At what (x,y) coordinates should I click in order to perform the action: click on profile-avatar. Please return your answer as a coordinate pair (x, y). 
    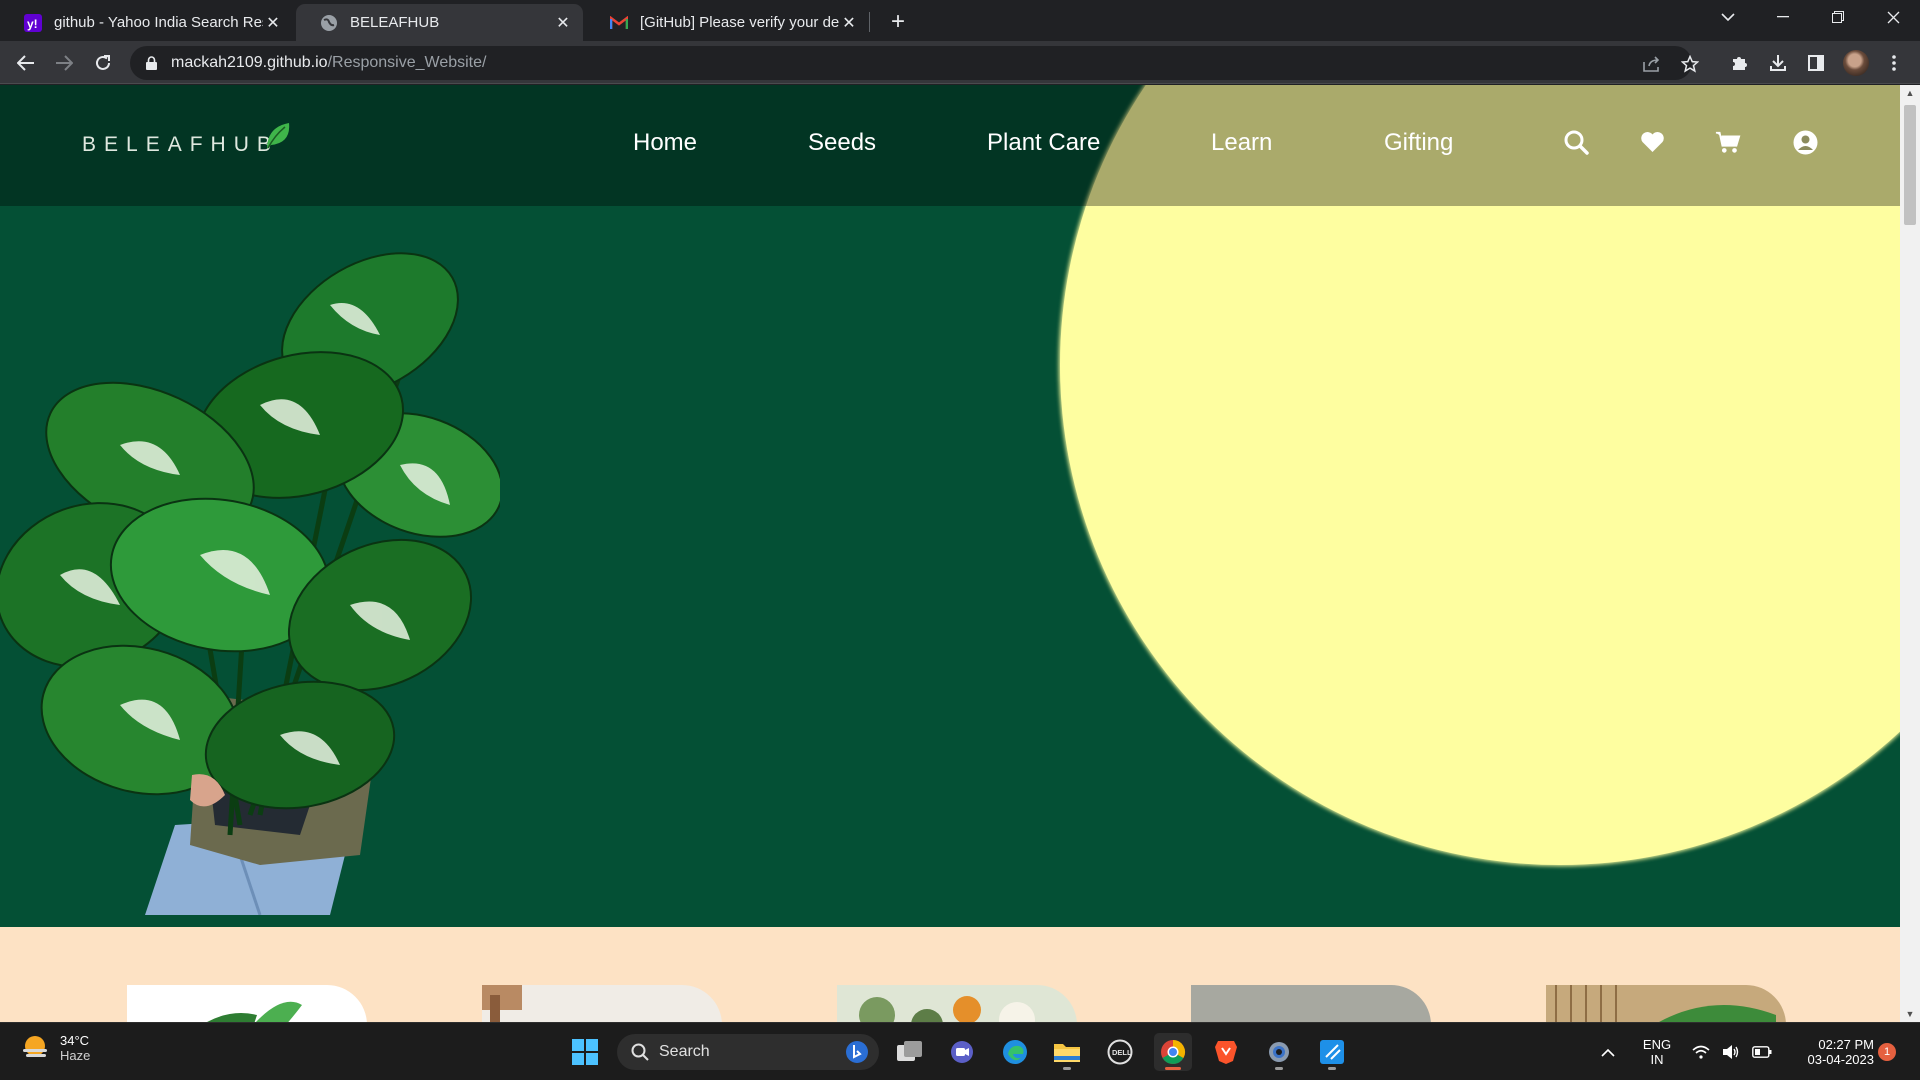
    Looking at the image, I should click on (1856, 63).